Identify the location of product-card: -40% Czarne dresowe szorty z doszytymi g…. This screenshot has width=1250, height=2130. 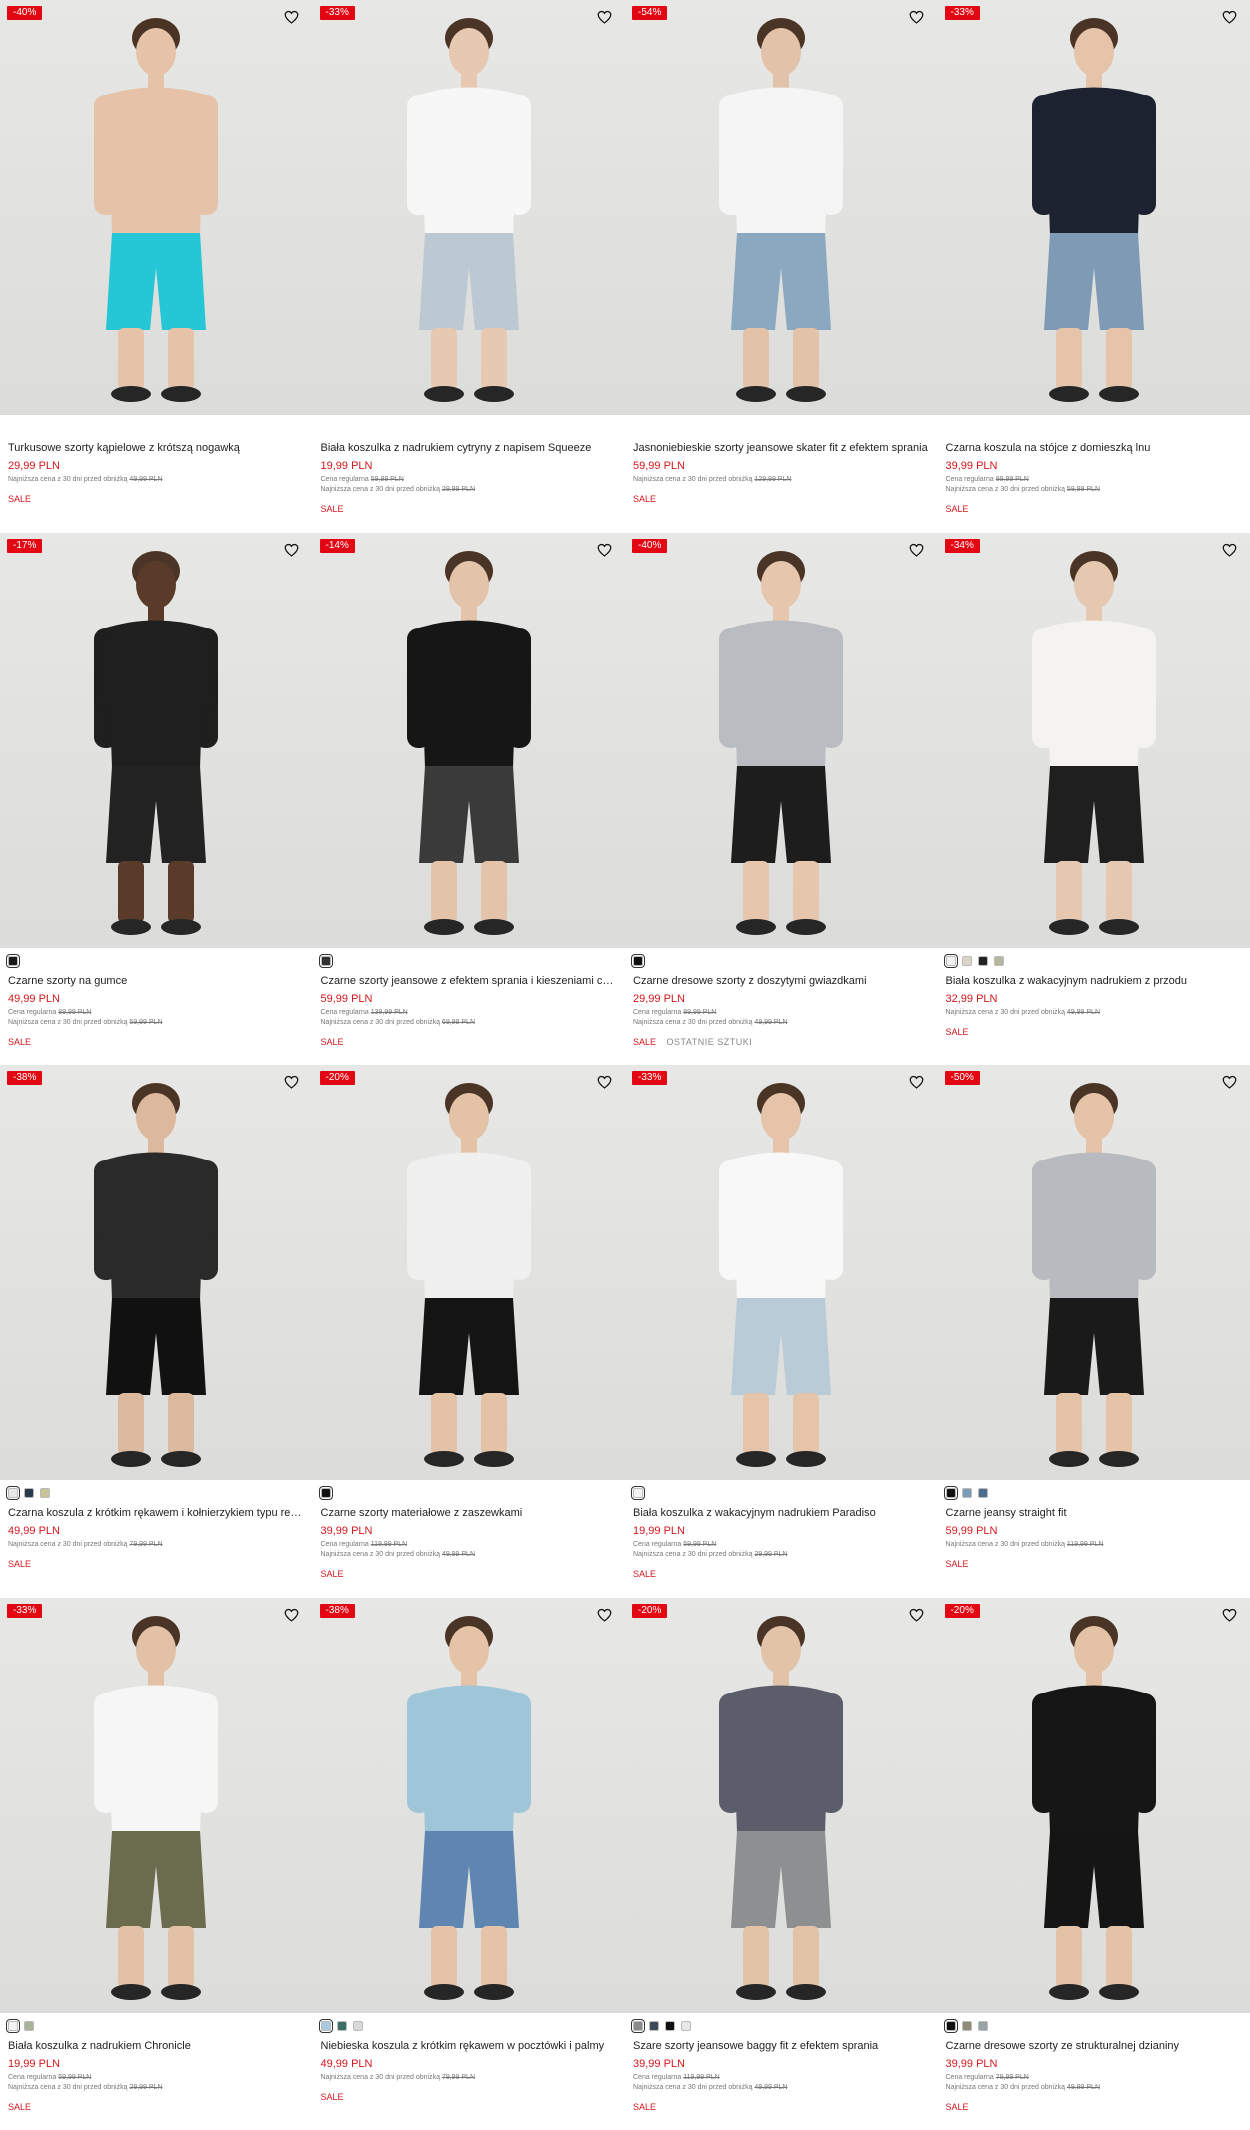
(781, 799).